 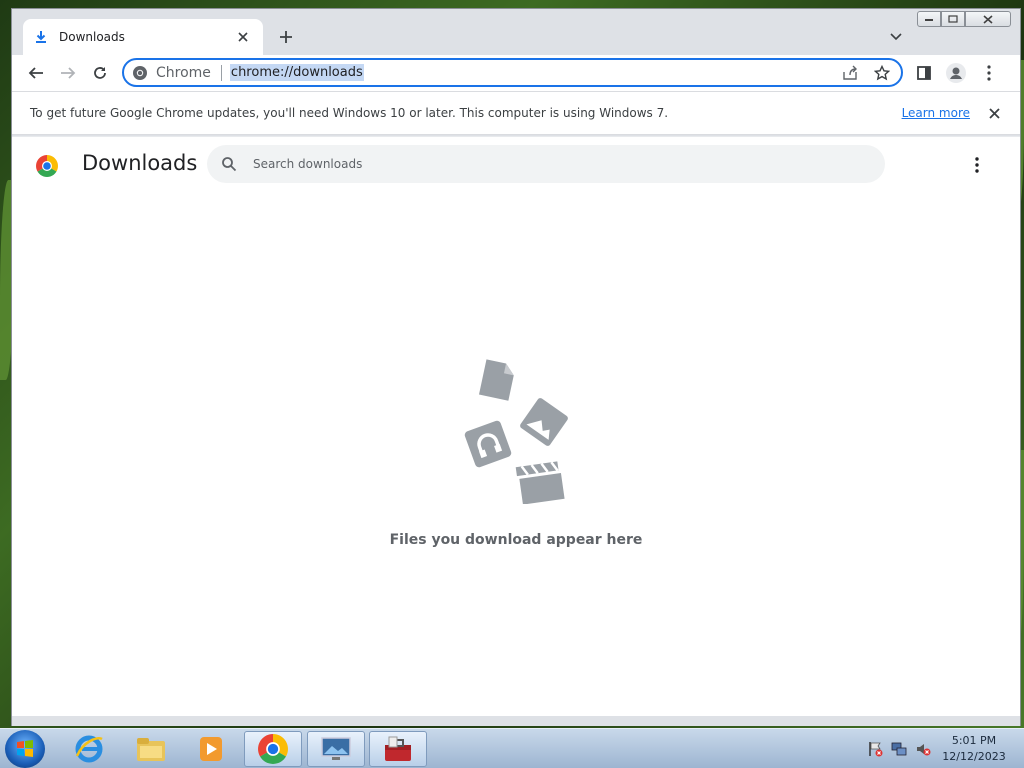 I want to click on action-center-flag-icon, so click(x=875, y=749).